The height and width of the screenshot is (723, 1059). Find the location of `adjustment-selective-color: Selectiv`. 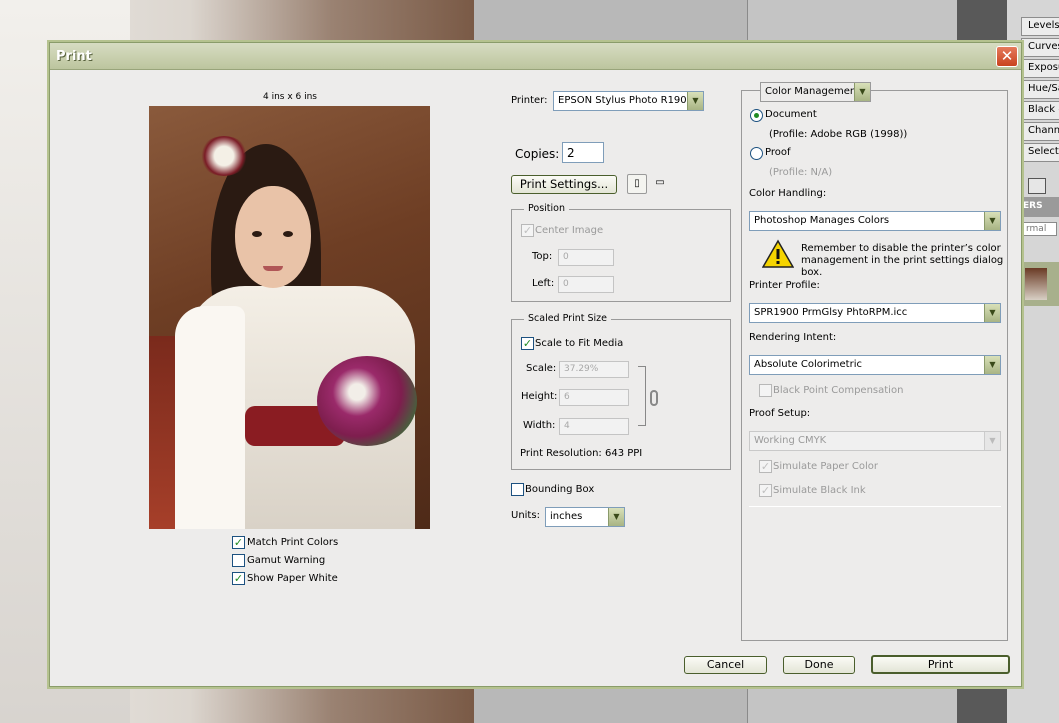

adjustment-selective-color: Selectiv is located at coordinates (1040, 152).